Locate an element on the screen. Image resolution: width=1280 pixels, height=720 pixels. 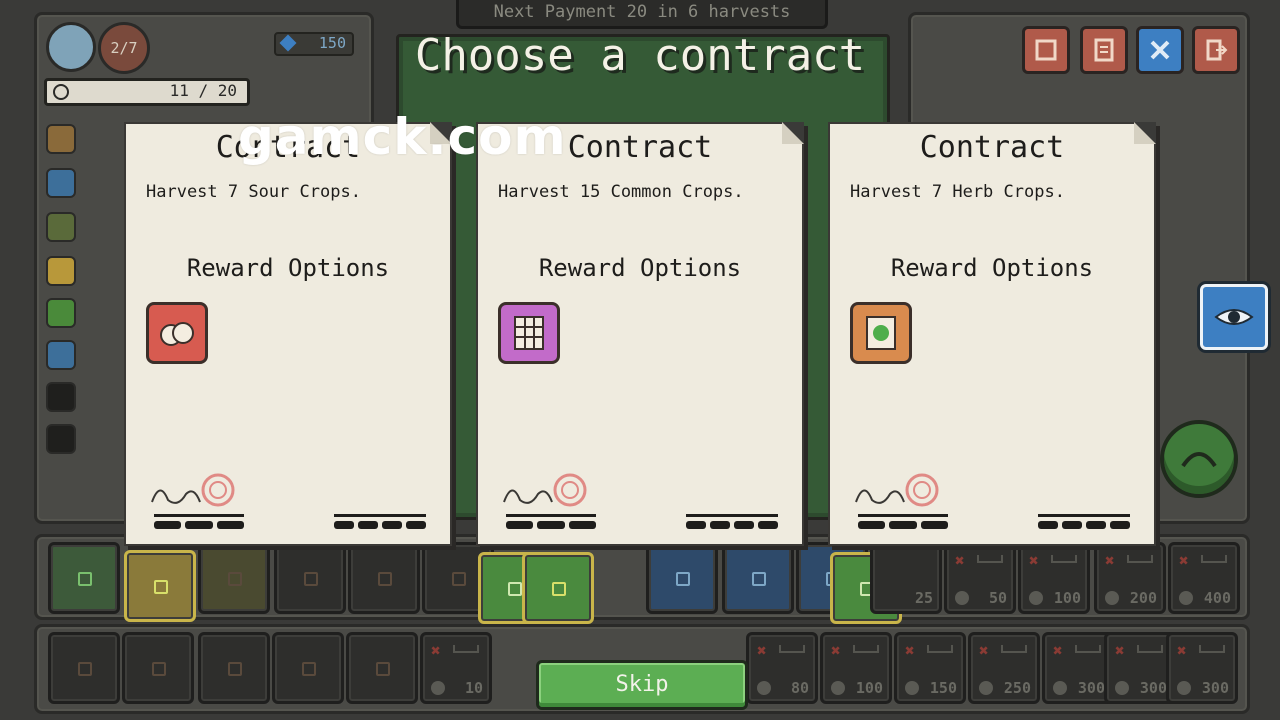
gear-icon is located at coordinates (1160, 50).